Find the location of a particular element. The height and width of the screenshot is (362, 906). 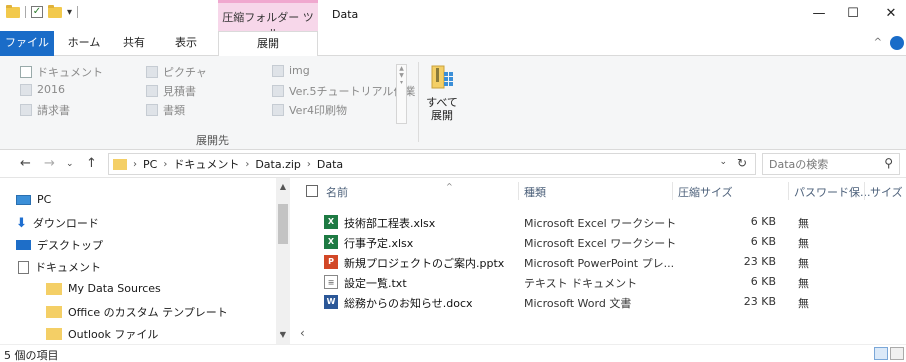

search-icon: ⚲ is located at coordinates (888, 163).